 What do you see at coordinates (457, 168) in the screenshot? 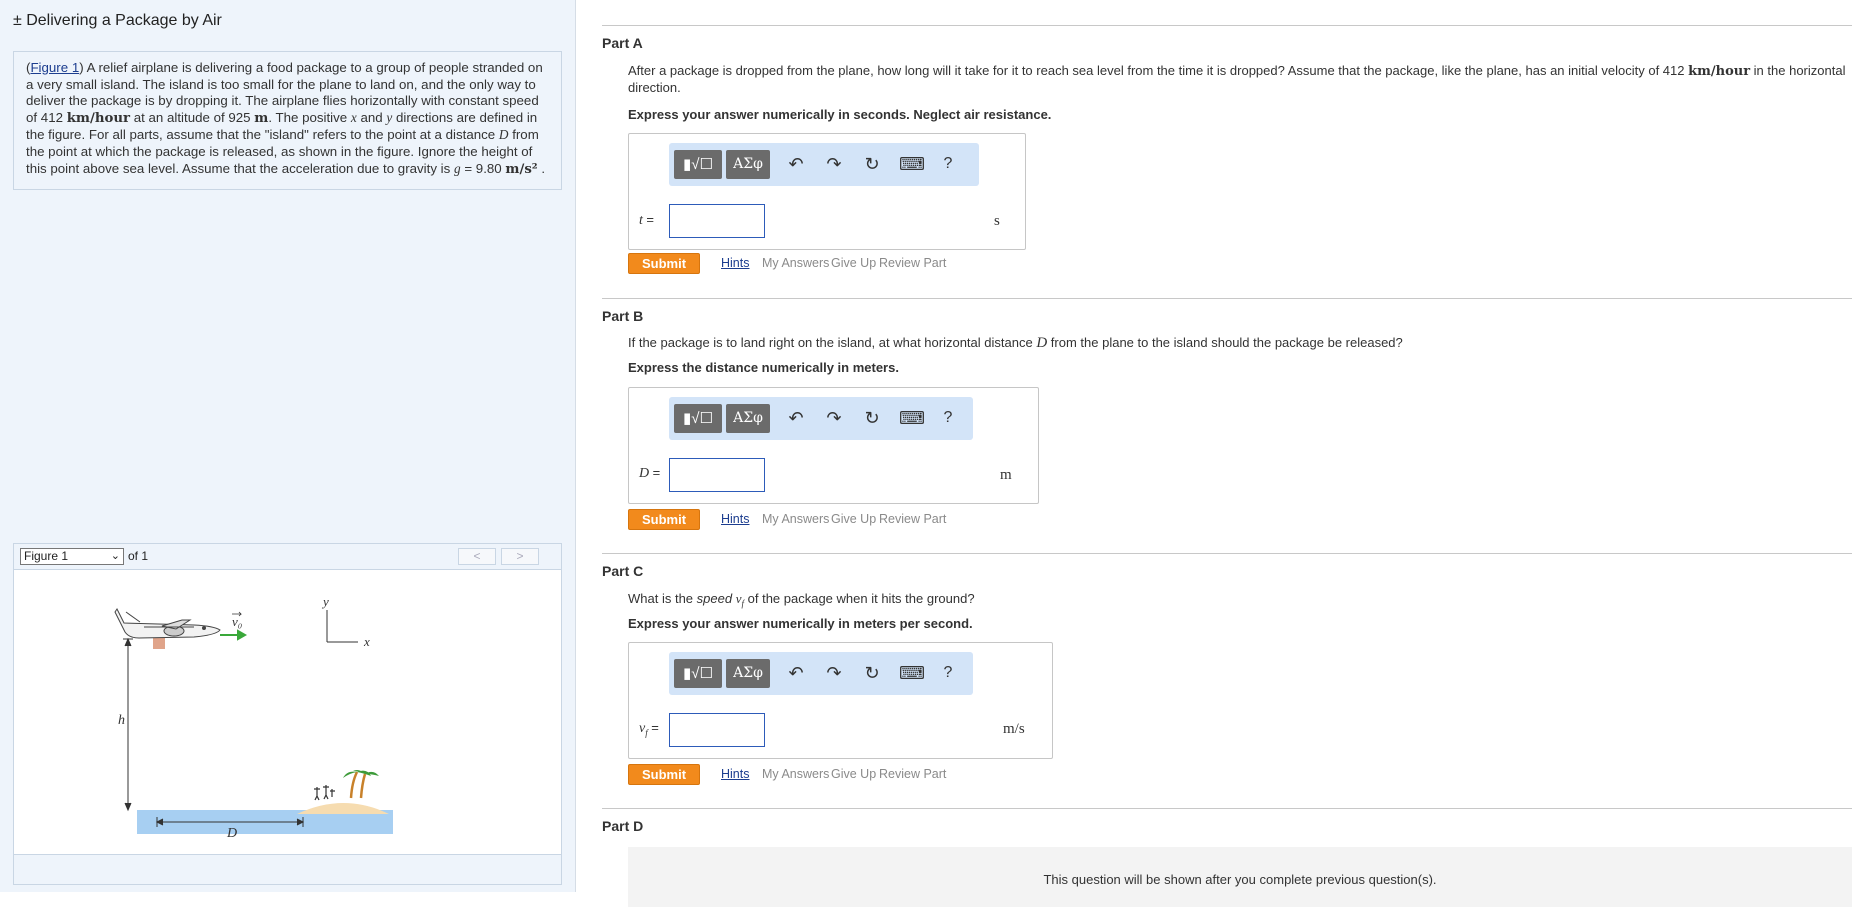
I see `g-symbol: g` at bounding box center [457, 168].